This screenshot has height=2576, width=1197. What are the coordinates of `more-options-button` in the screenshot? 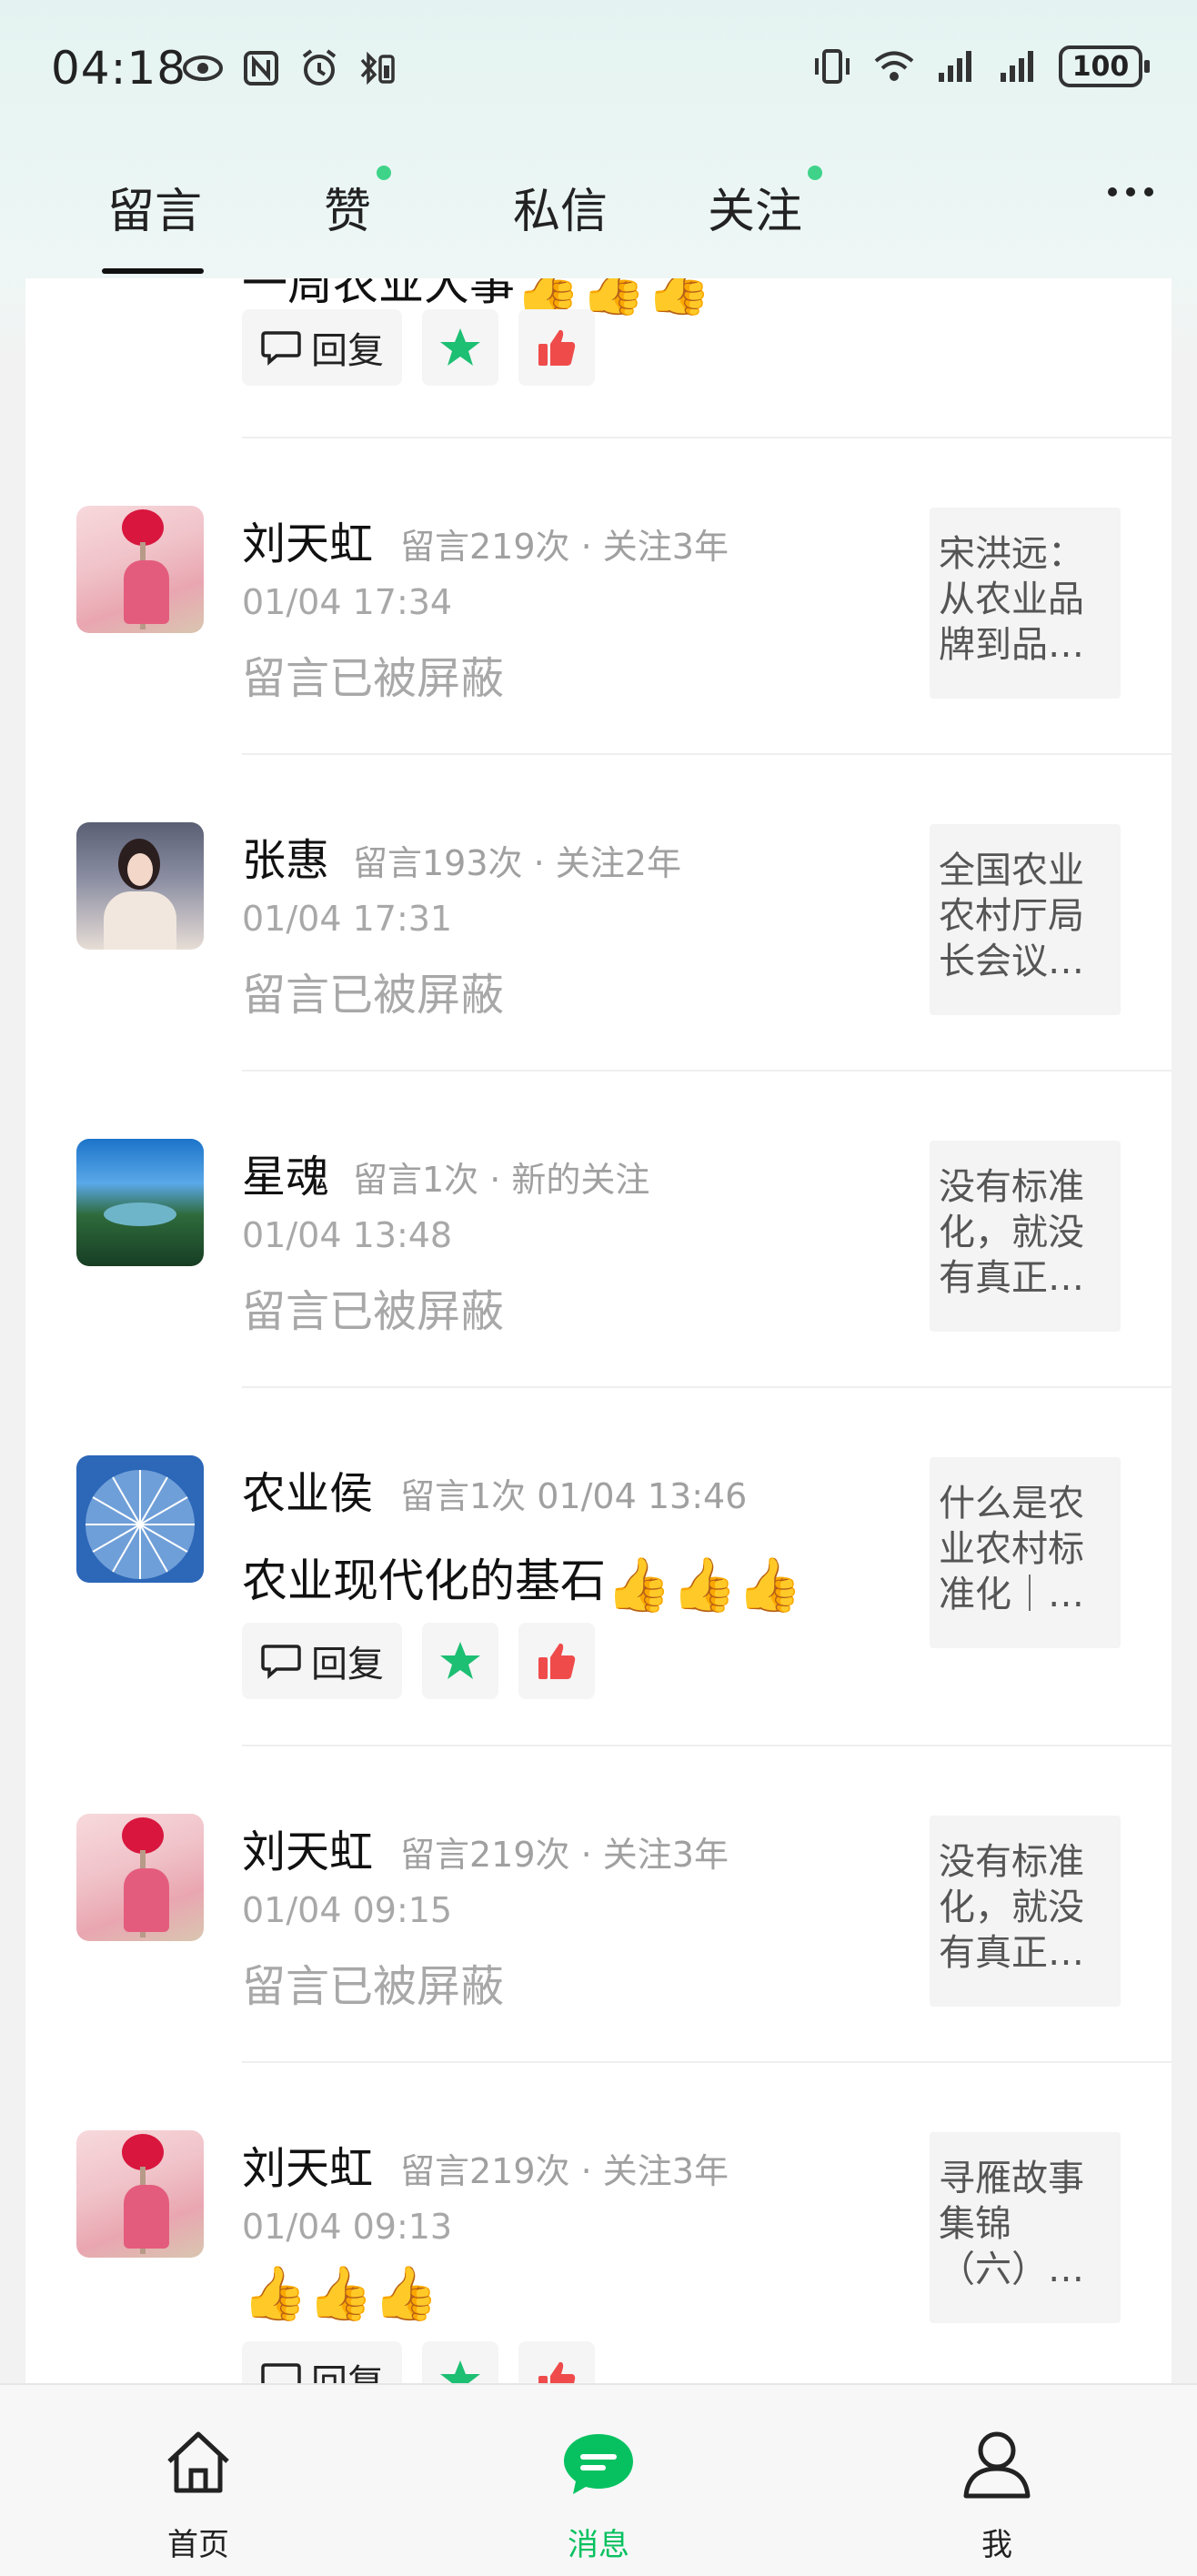 It's located at (1130, 191).